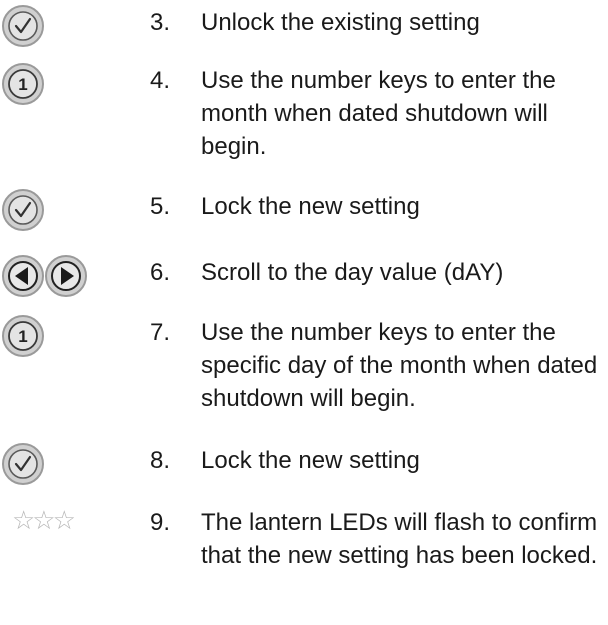 This screenshot has height=625, width=608. I want to click on right-arrow-key-icon, so click(66, 276).